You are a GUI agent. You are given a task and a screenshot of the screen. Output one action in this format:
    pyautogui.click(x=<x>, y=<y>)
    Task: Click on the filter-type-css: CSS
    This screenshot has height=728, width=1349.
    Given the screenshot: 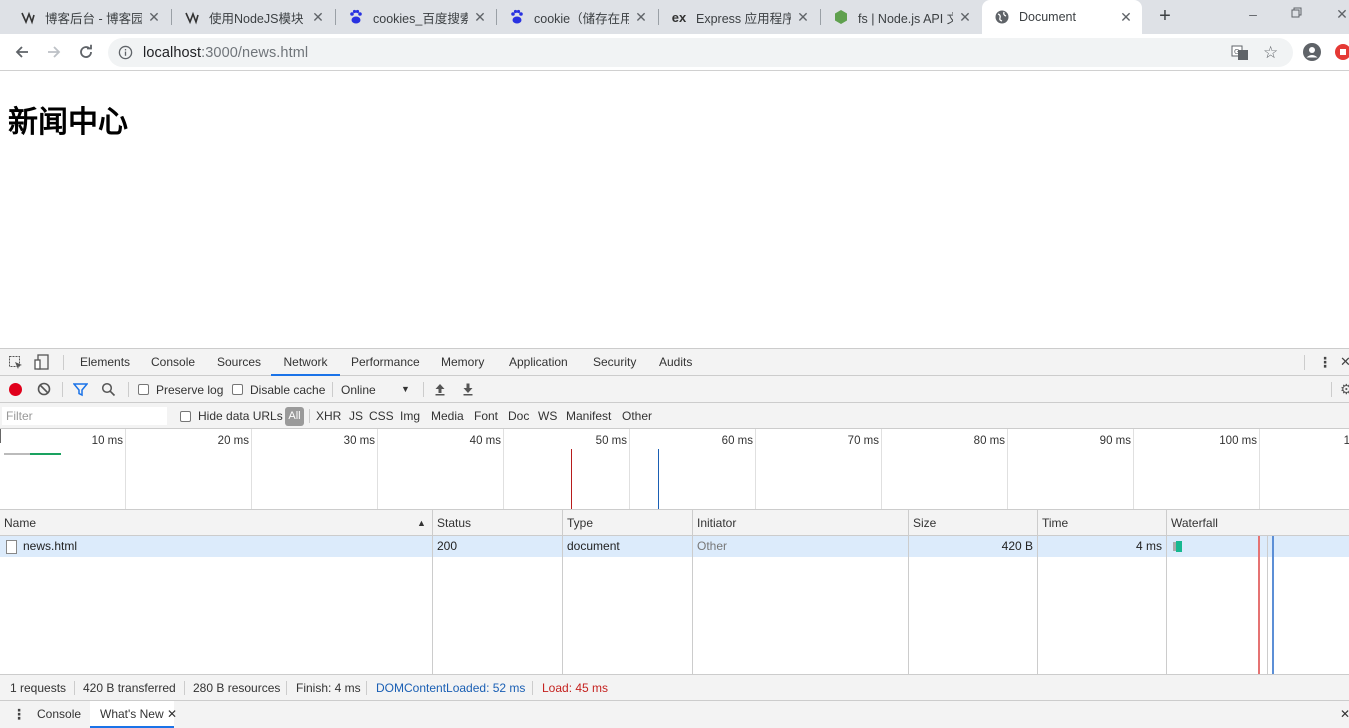 What is the action you would take?
    pyautogui.click(x=381, y=416)
    